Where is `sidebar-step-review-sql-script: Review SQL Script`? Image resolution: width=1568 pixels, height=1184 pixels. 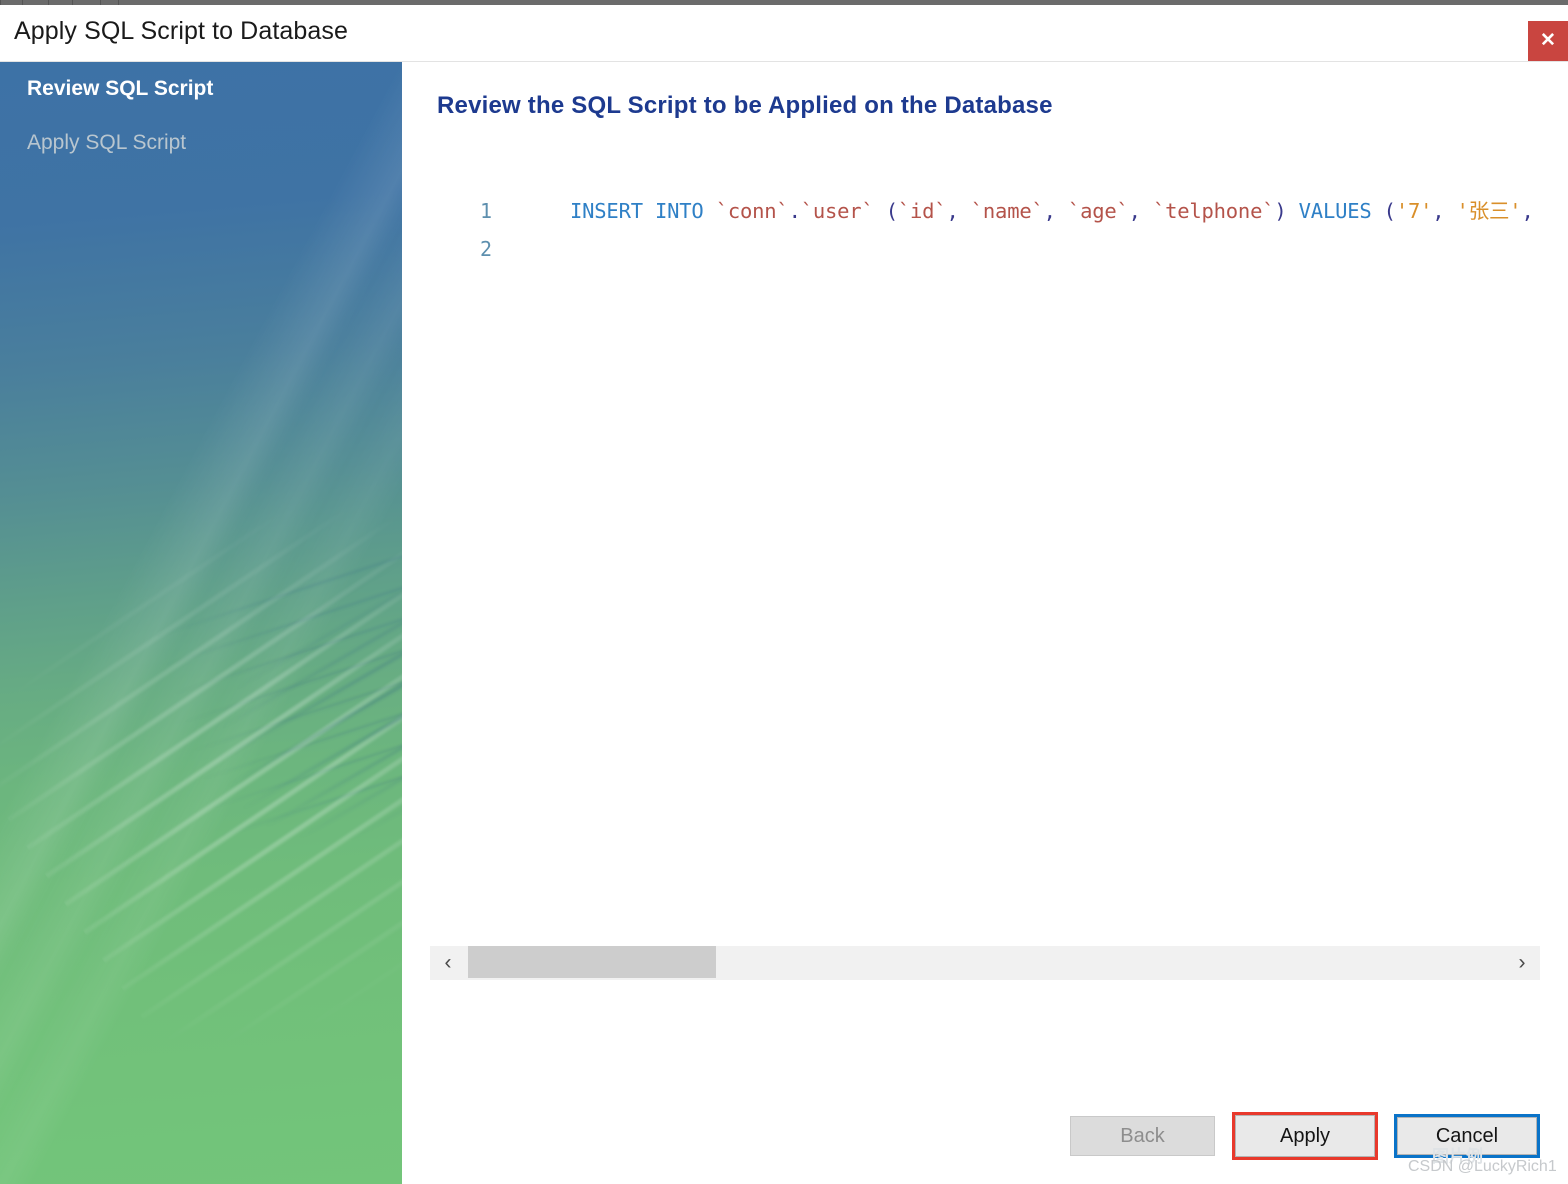 sidebar-step-review-sql-script: Review SQL Script is located at coordinates (120, 89).